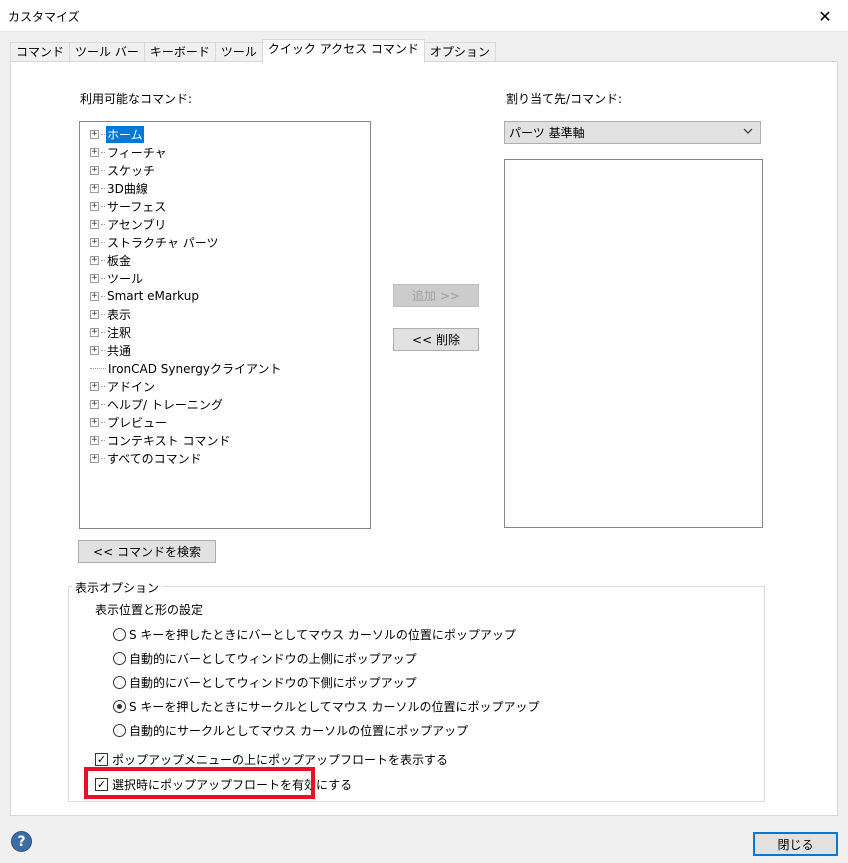  I want to click on checkbox-label: ポップアップメニューの上にポップアップフロートを表示する, so click(280, 760).